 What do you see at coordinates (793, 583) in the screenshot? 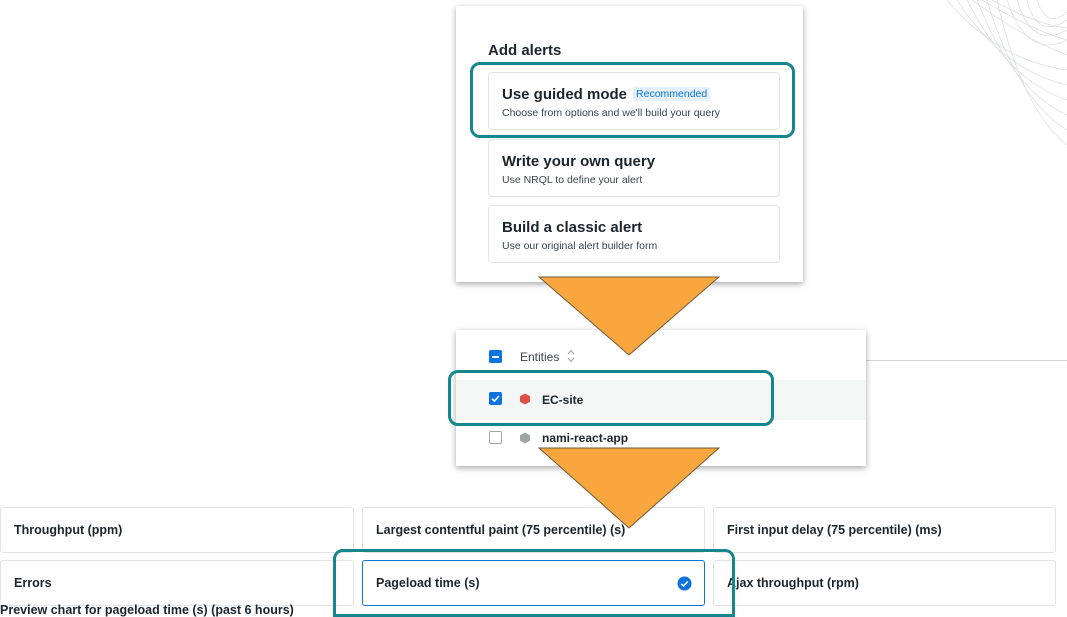
I see `metric-label: Ajax throughput (rpm)` at bounding box center [793, 583].